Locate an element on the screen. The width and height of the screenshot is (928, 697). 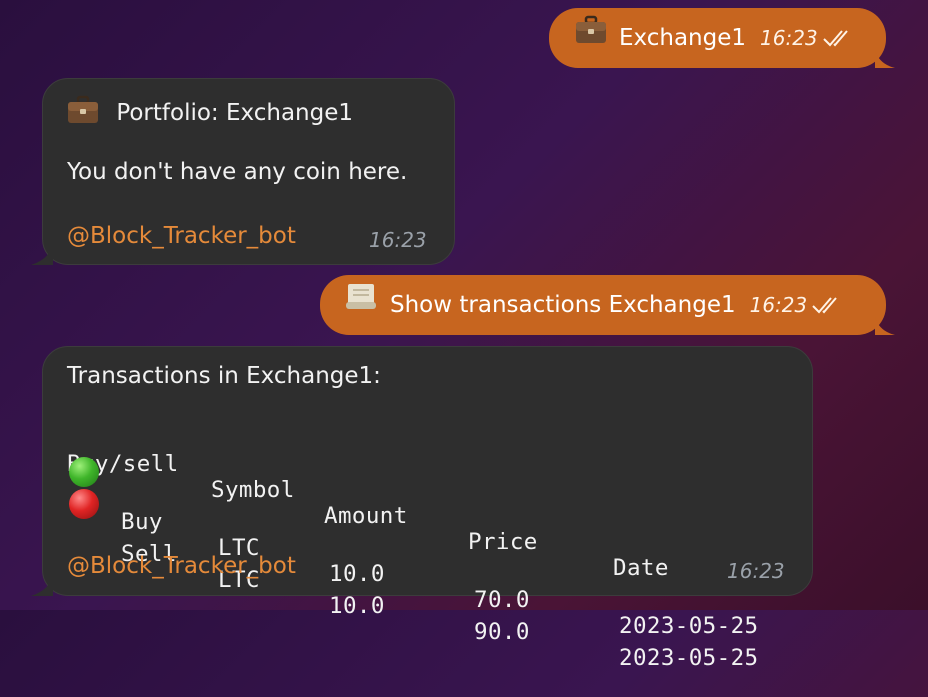
message-text: Exchange1 is located at coordinates (683, 38).